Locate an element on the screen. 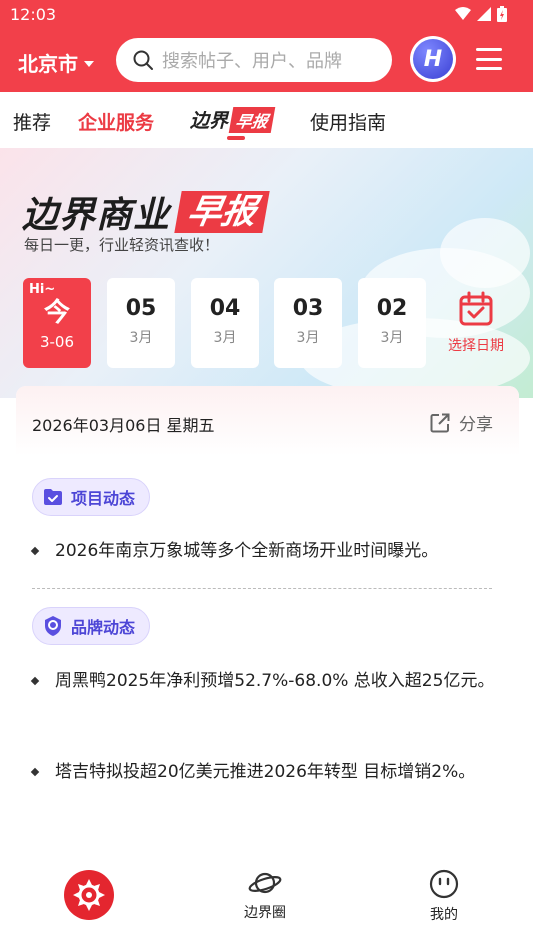 The height and width of the screenshot is (948, 533). menu-icon is located at coordinates (489, 59).